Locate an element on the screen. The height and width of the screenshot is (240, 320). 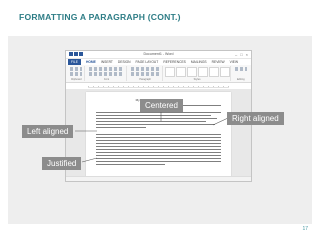
window-controls: – □ × is located at coordinates (241, 54).